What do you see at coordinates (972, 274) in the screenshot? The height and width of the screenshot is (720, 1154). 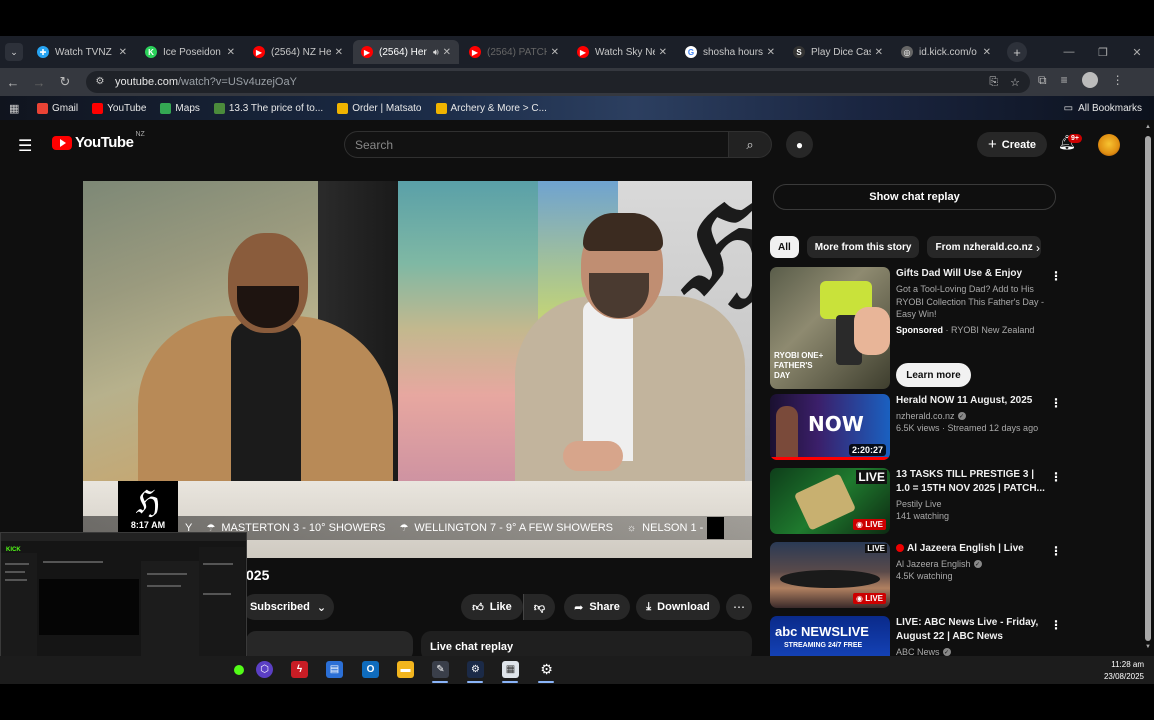 I see `ad-title: Gifts Dad Will Use & Enjoy` at bounding box center [972, 274].